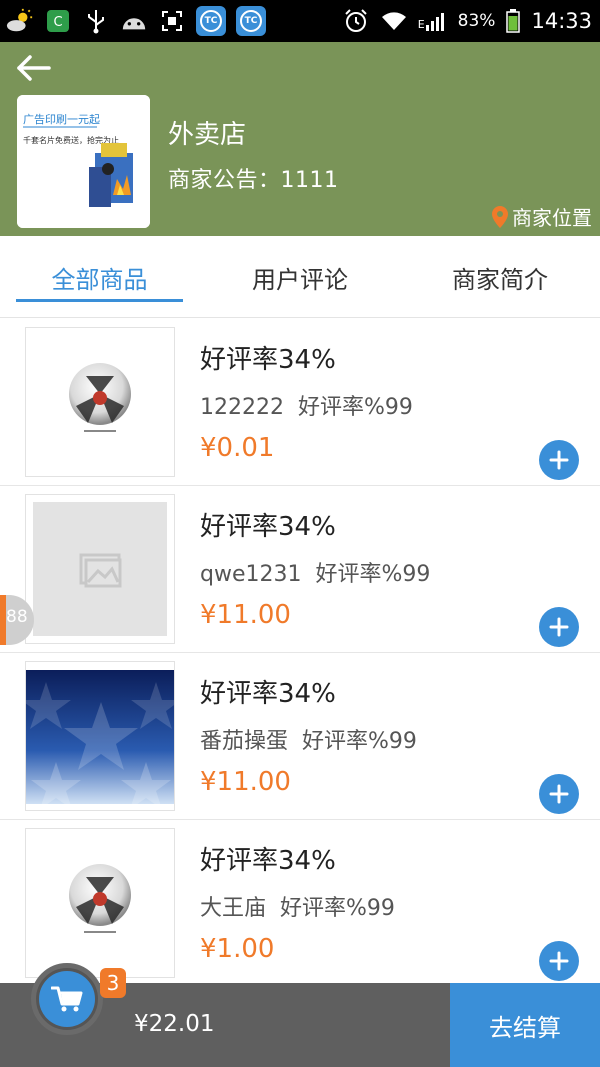 This screenshot has height=1067, width=600. What do you see at coordinates (99, 277) in the screenshot?
I see `tab-all-products: 全部商品` at bounding box center [99, 277].